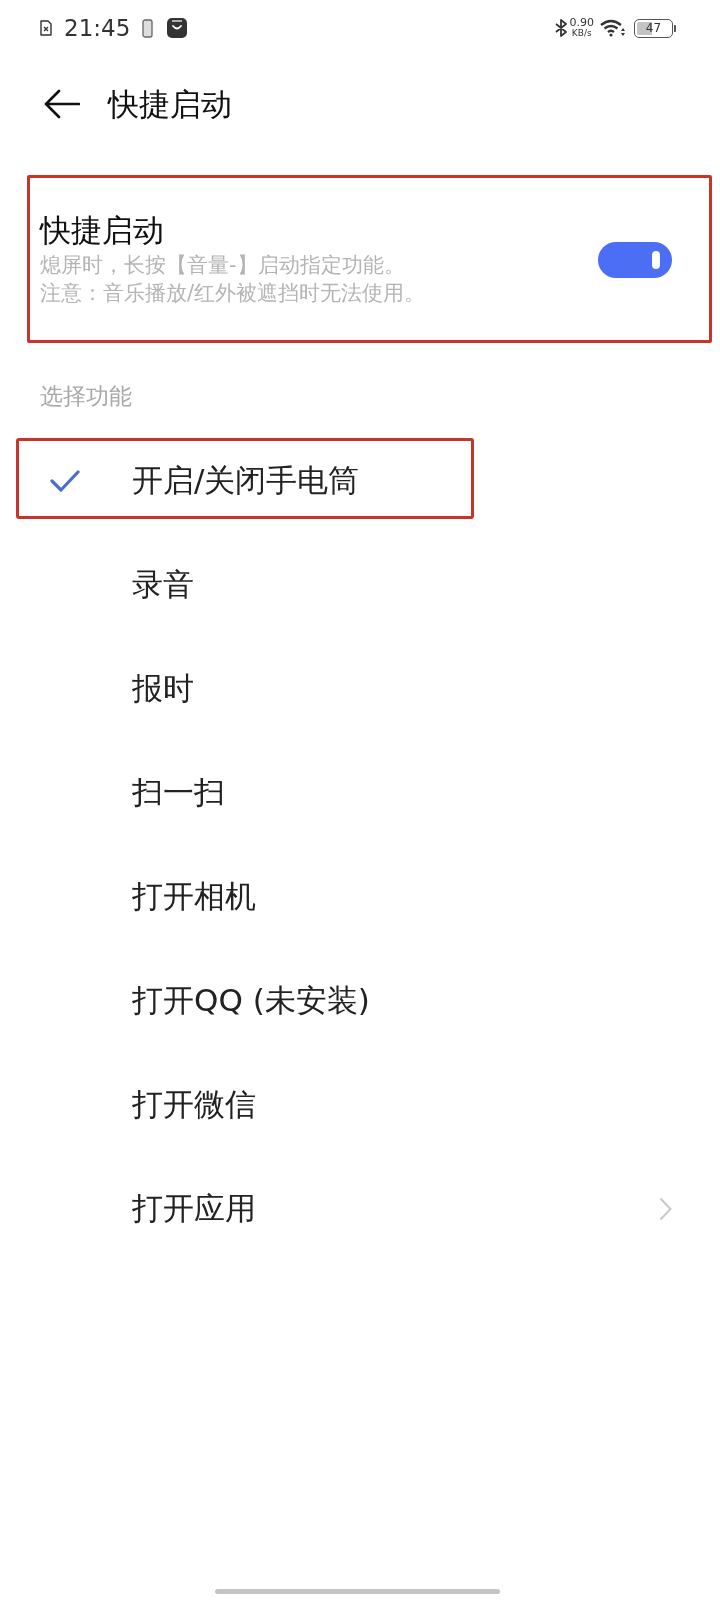 This screenshot has width=720, height=1600. I want to click on clock-time: 21:45, so click(97, 28).